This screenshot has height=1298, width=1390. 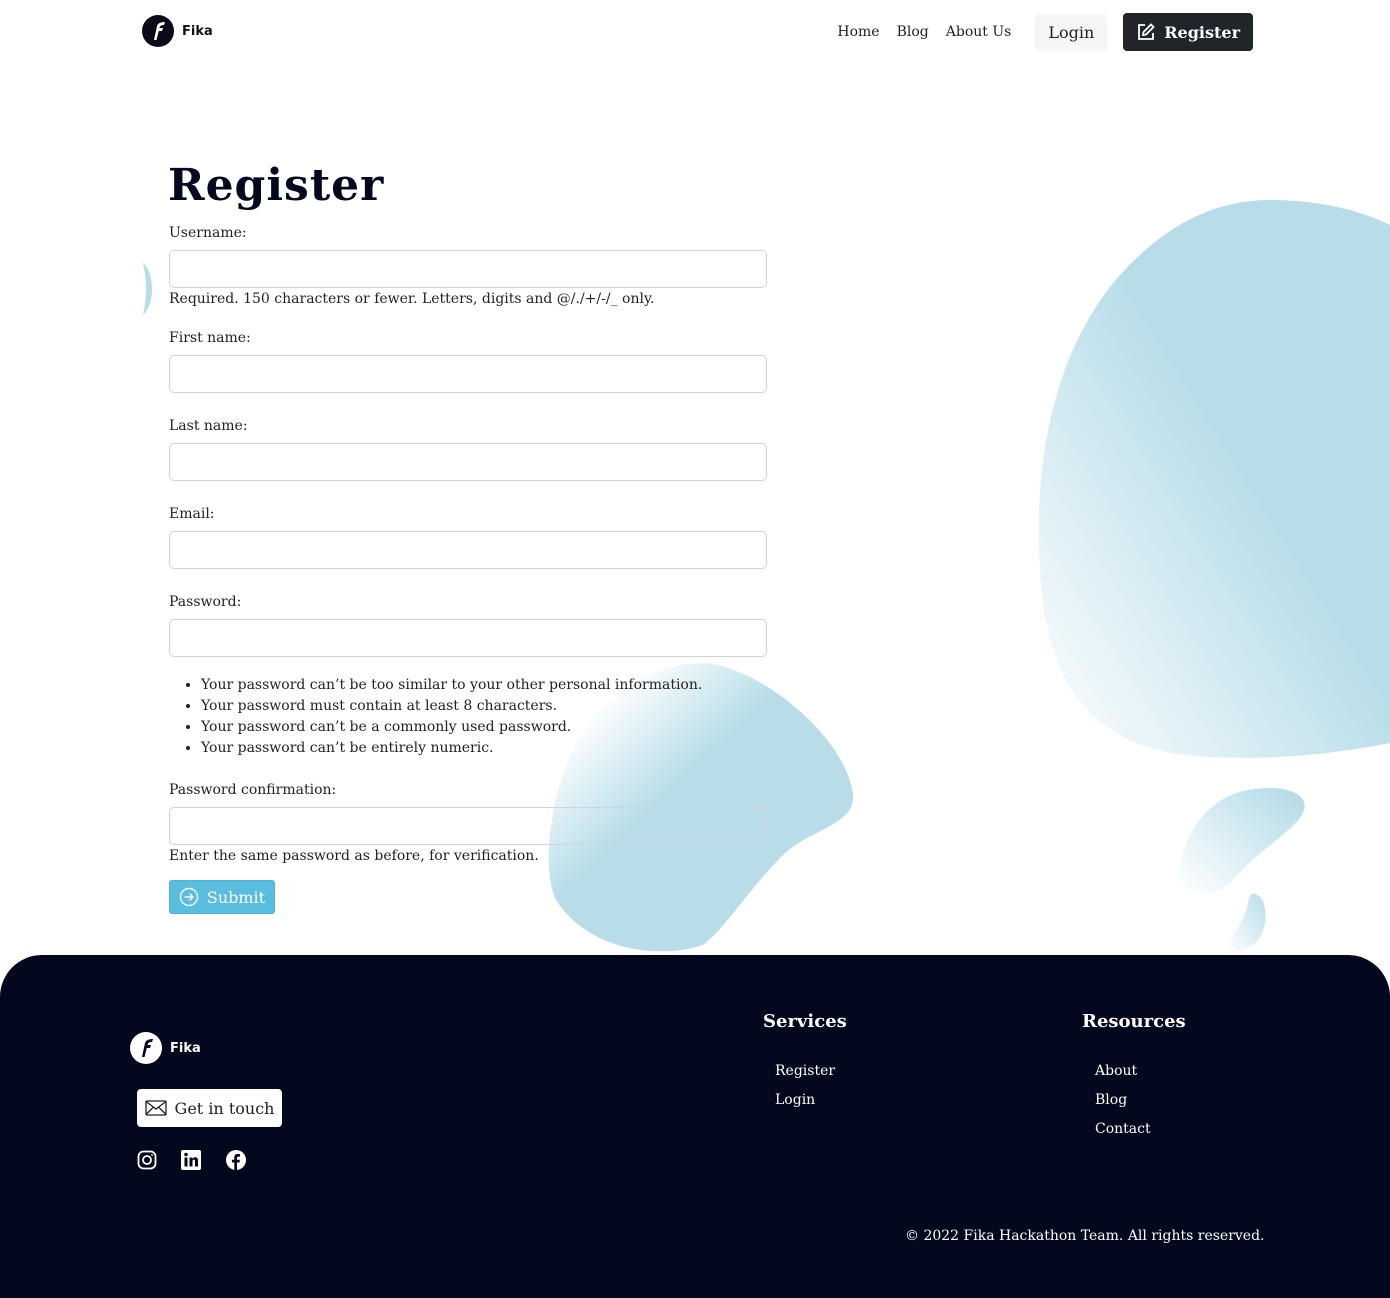 I want to click on username-label: Username:, so click(x=208, y=233).